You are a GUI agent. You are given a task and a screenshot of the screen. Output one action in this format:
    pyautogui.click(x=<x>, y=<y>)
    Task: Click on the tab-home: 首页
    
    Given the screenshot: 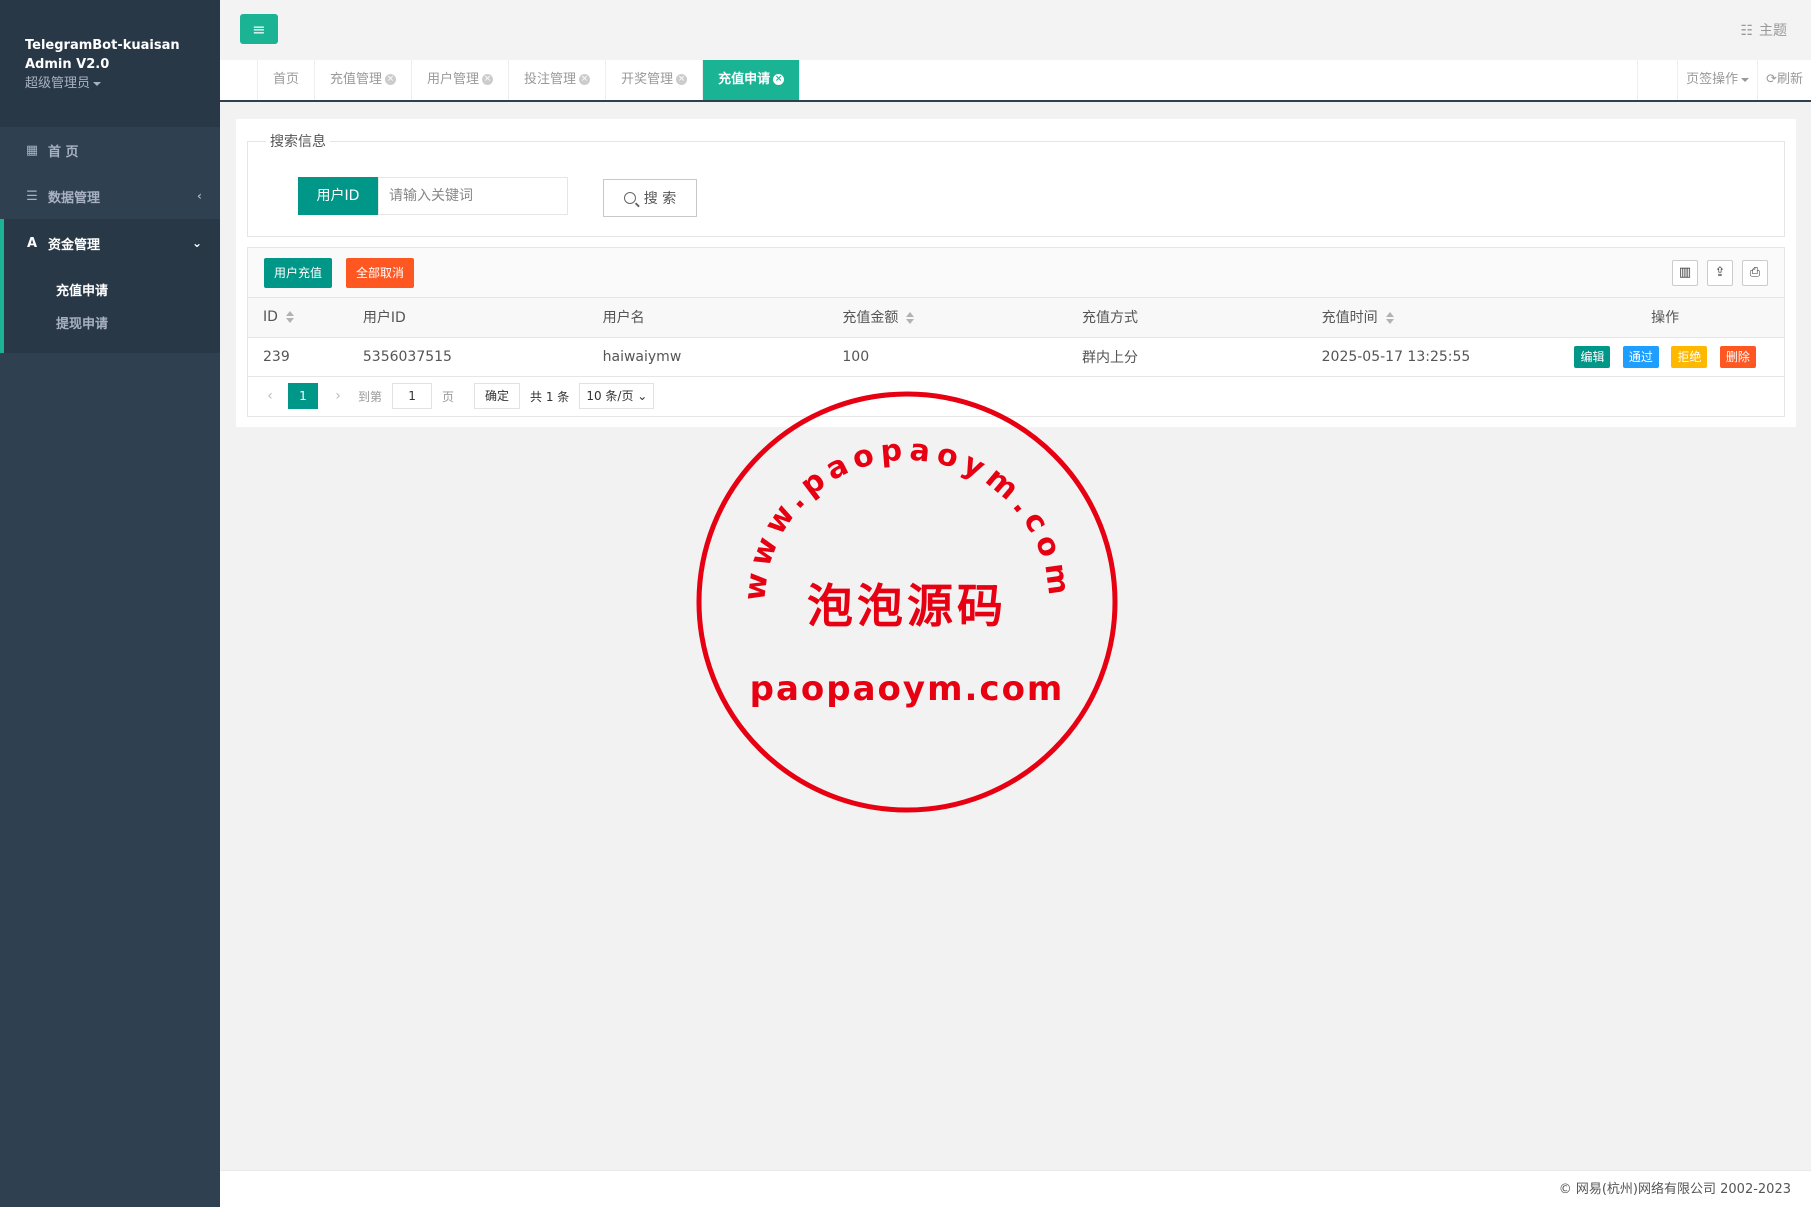 What is the action you would take?
    pyautogui.click(x=287, y=80)
    